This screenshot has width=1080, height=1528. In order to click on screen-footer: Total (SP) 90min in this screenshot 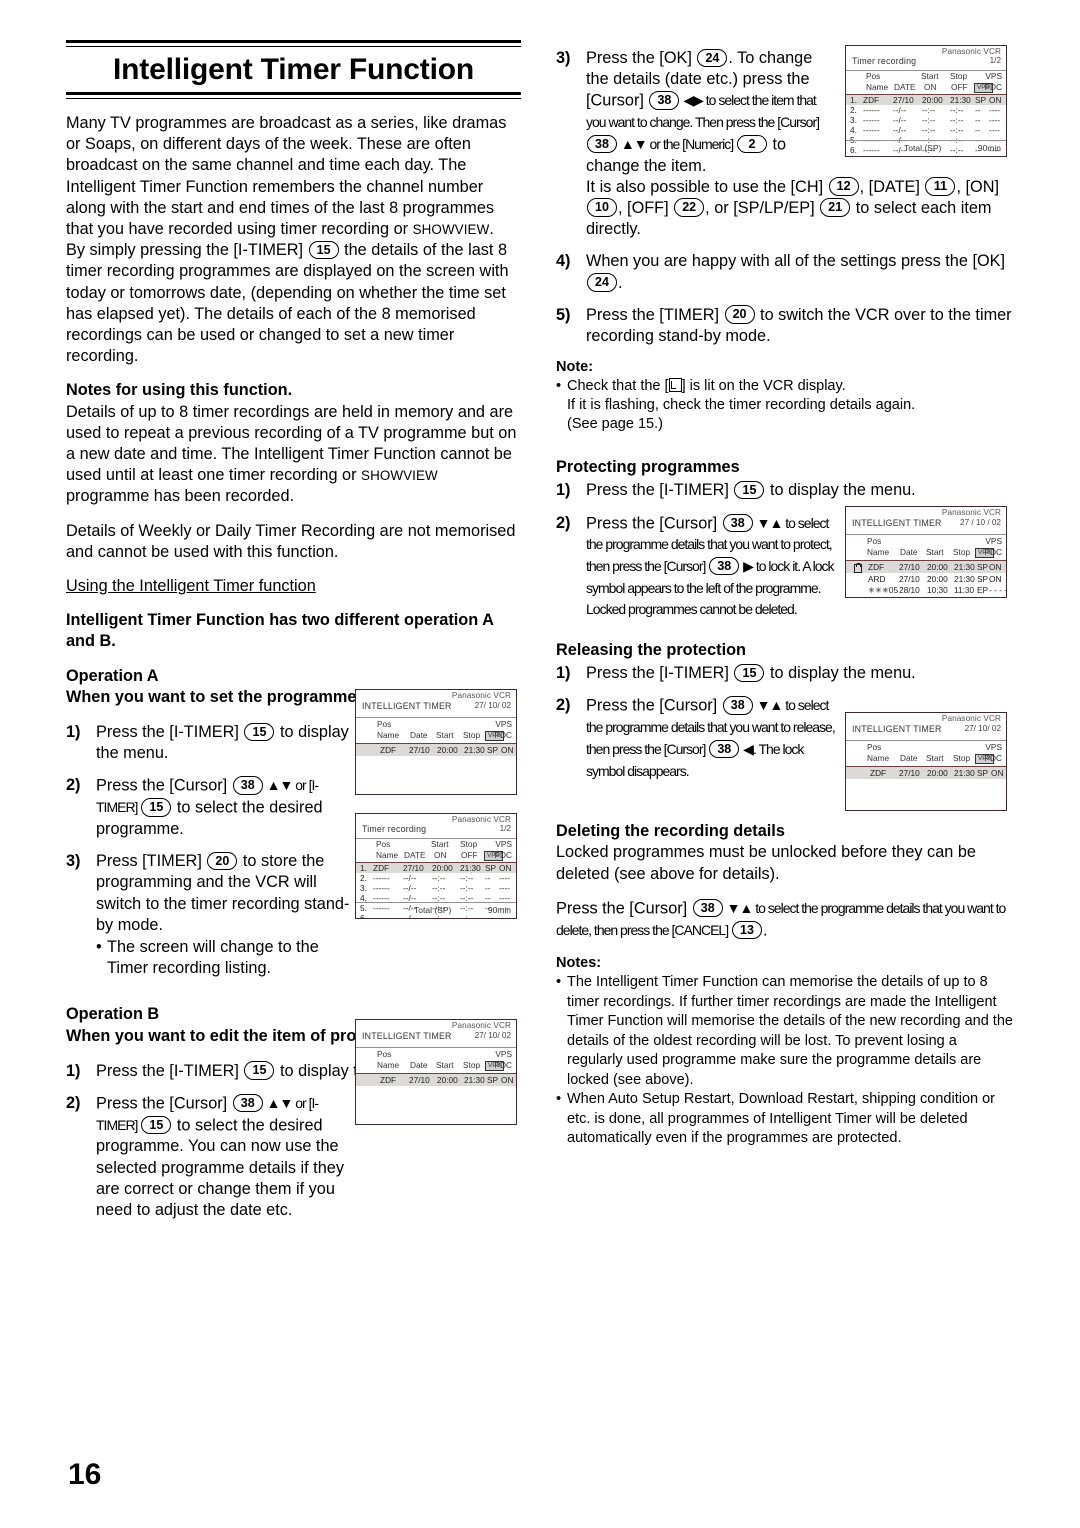, I will do `click(436, 910)`.